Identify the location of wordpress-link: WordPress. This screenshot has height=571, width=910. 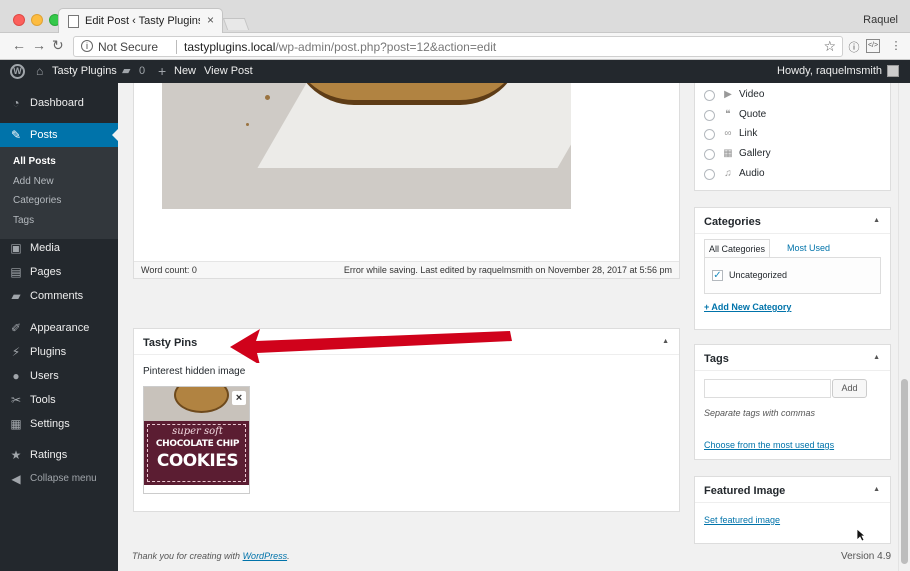
(265, 556).